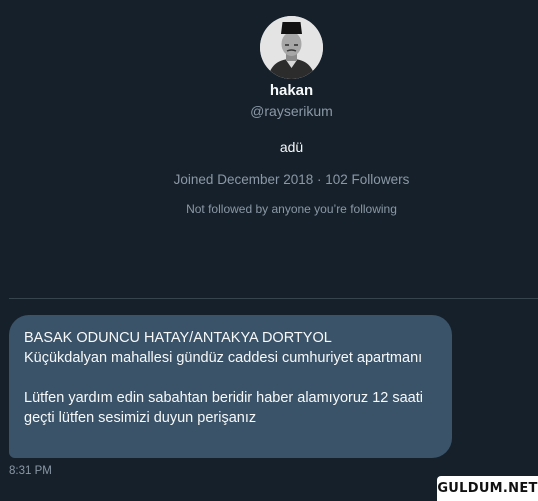 This screenshot has width=538, height=501. What do you see at coordinates (269, 91) in the screenshot?
I see `display-name: hakan` at bounding box center [269, 91].